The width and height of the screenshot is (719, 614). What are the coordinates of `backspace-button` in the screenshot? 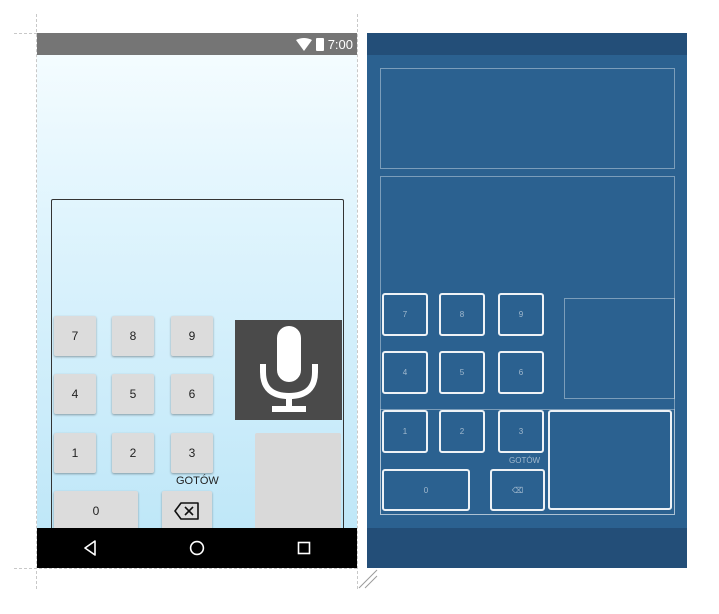 It's located at (187, 511).